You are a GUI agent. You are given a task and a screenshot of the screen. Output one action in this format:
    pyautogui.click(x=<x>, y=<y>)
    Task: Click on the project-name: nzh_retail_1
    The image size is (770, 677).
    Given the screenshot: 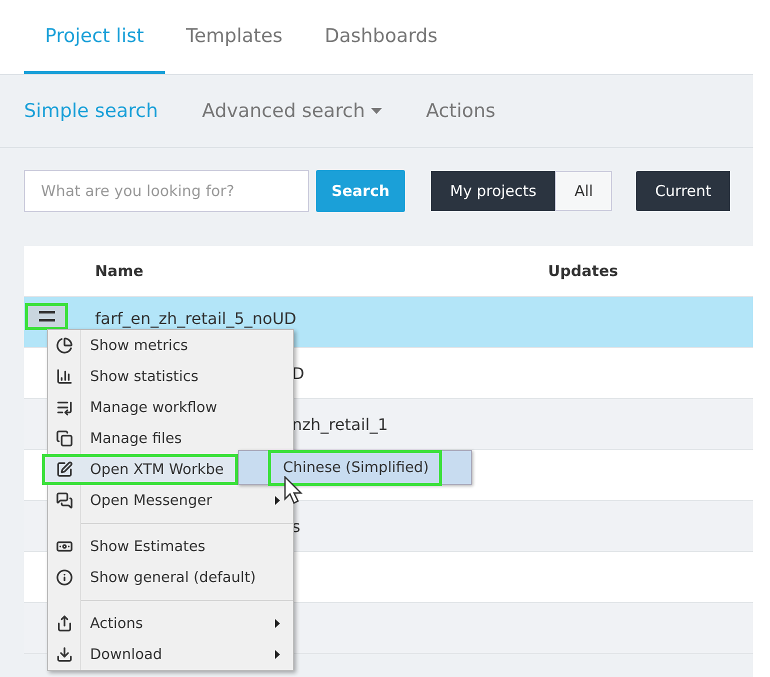 What is the action you would take?
    pyautogui.click(x=340, y=424)
    